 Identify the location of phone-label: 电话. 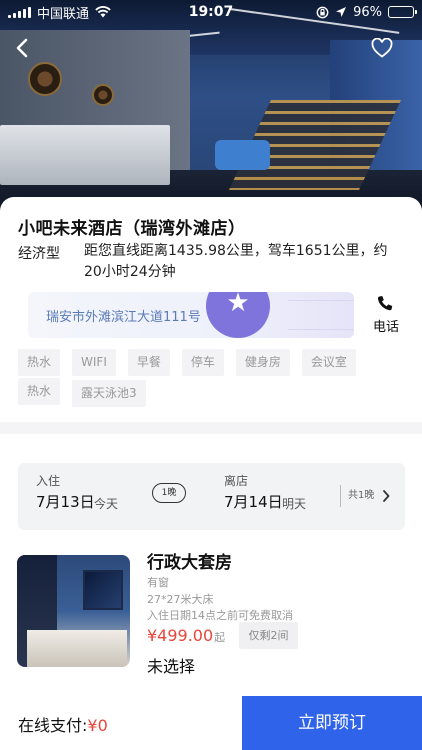
(385, 327).